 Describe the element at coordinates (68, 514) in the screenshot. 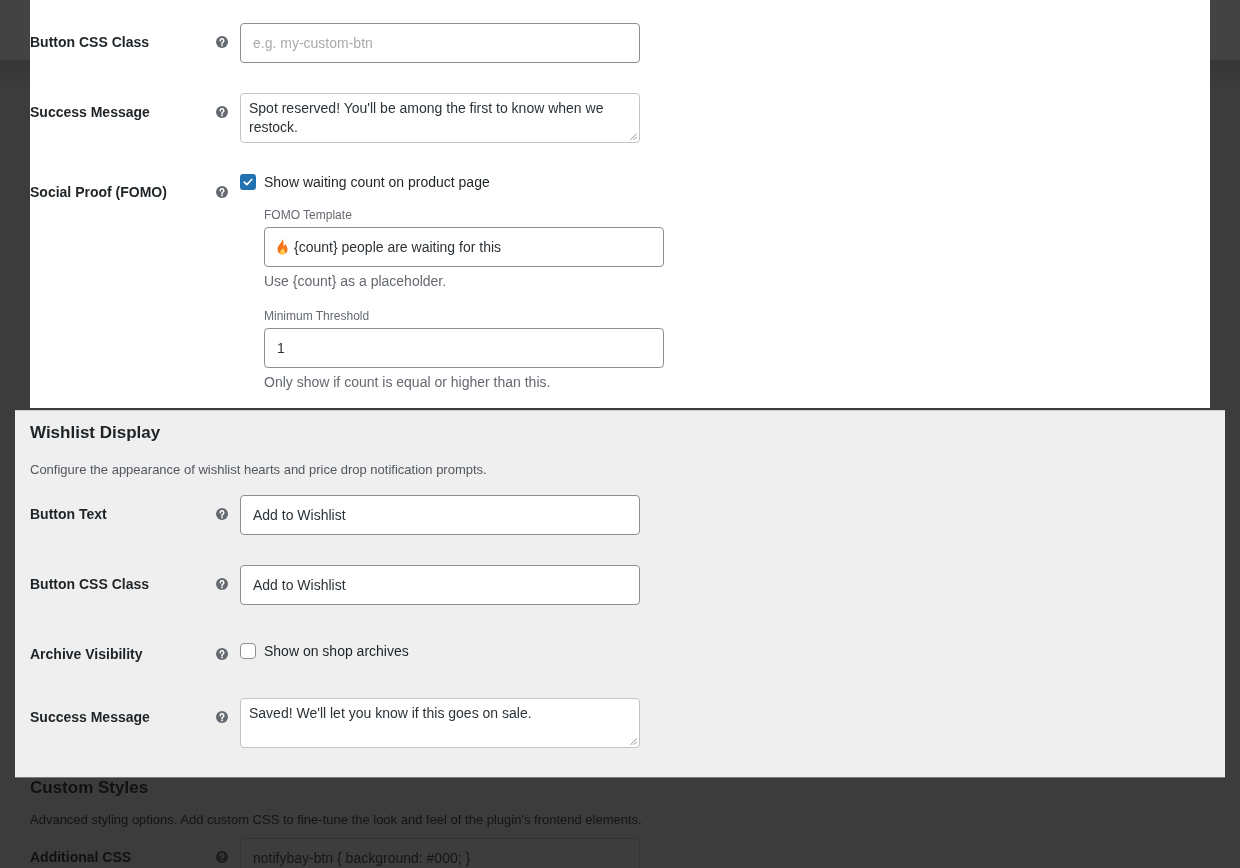

I see `field-label: Button Text` at that location.